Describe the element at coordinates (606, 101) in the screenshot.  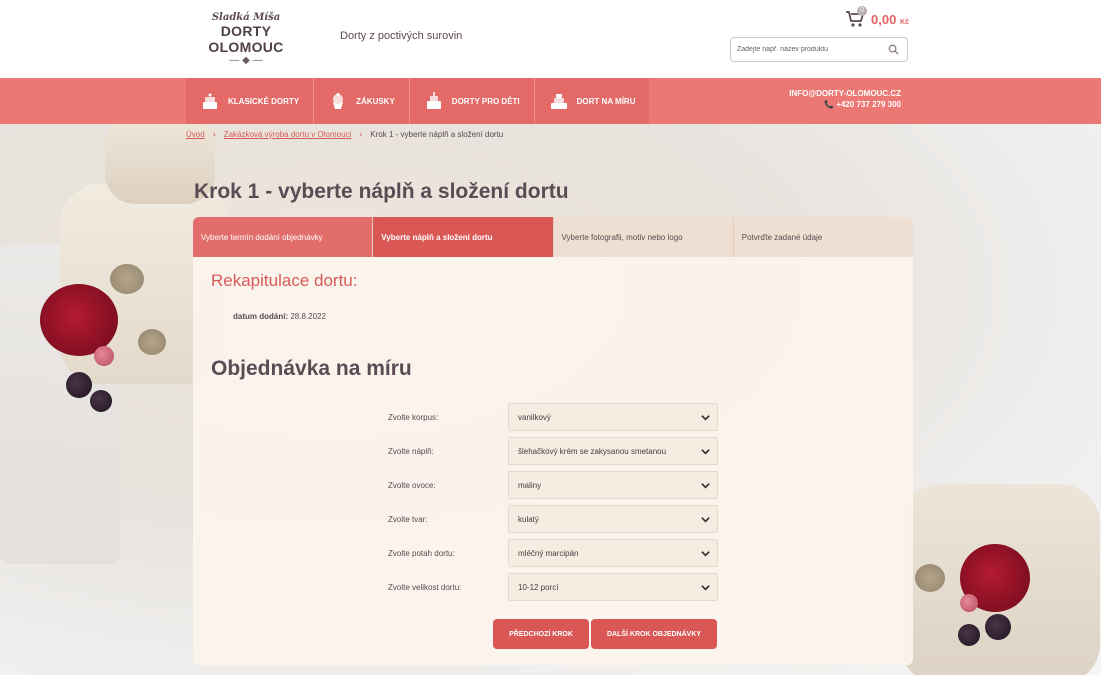
I see `nav-item-label: Dort na míru` at that location.